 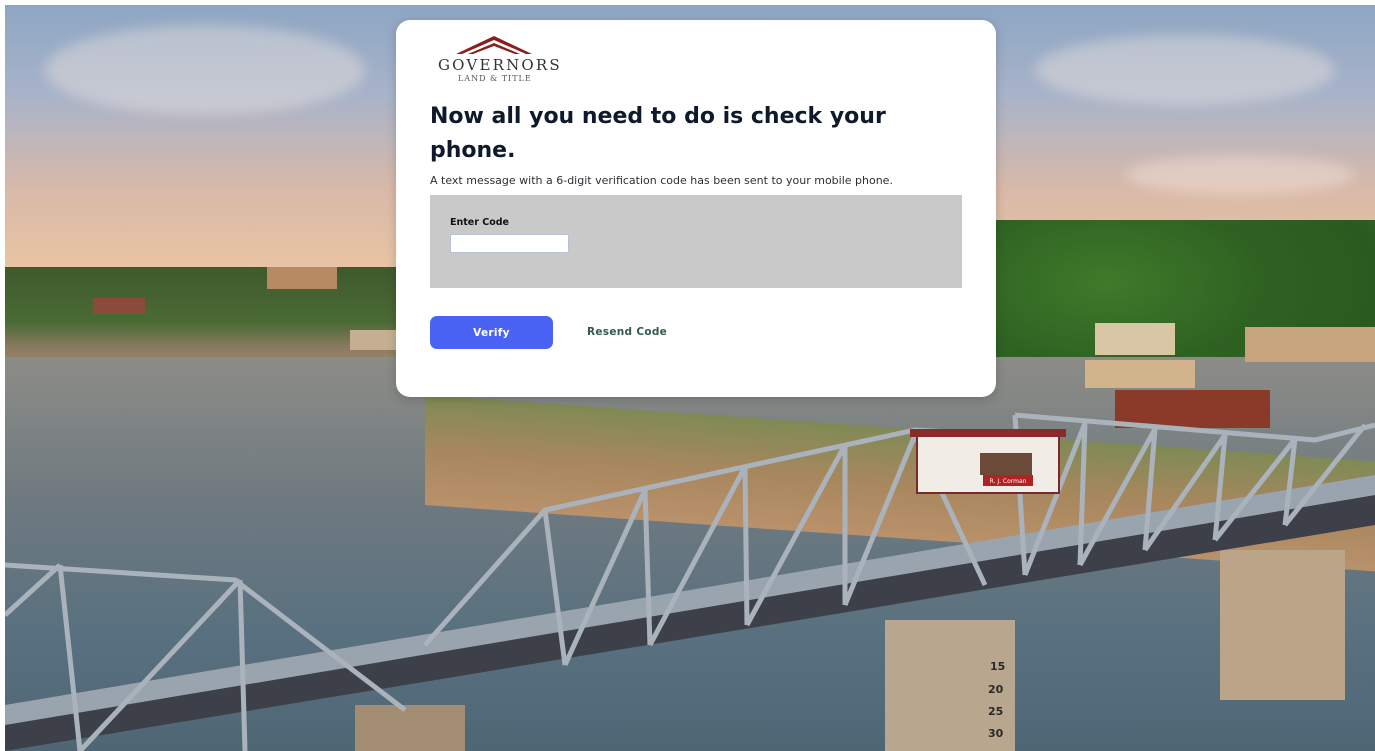 I want to click on gauge-mark: 30, so click(x=996, y=733).